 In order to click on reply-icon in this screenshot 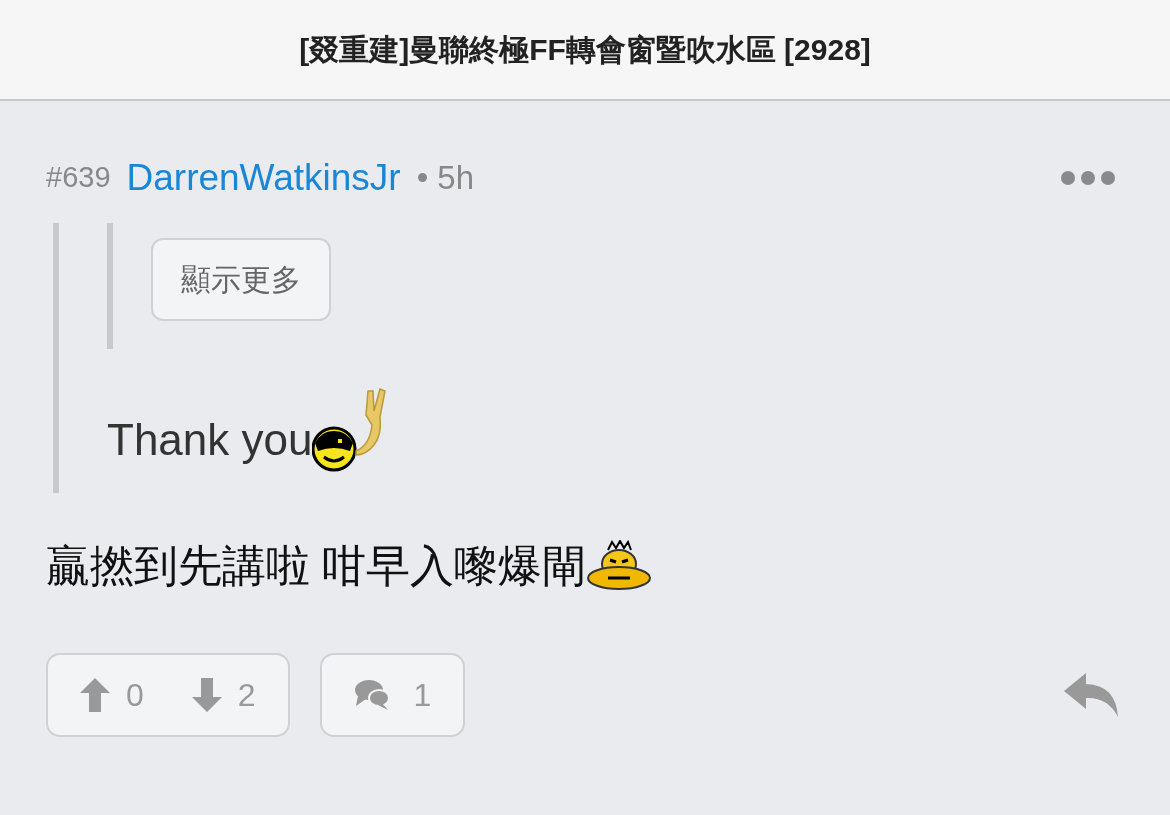, I will do `click(1091, 695)`.